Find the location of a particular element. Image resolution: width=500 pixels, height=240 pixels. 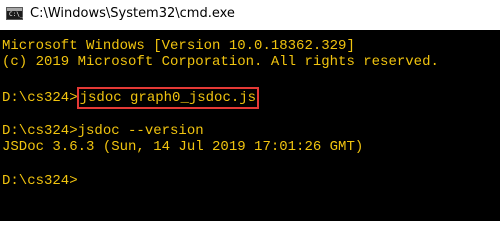

cmd-icon: C:\_ is located at coordinates (14, 13).